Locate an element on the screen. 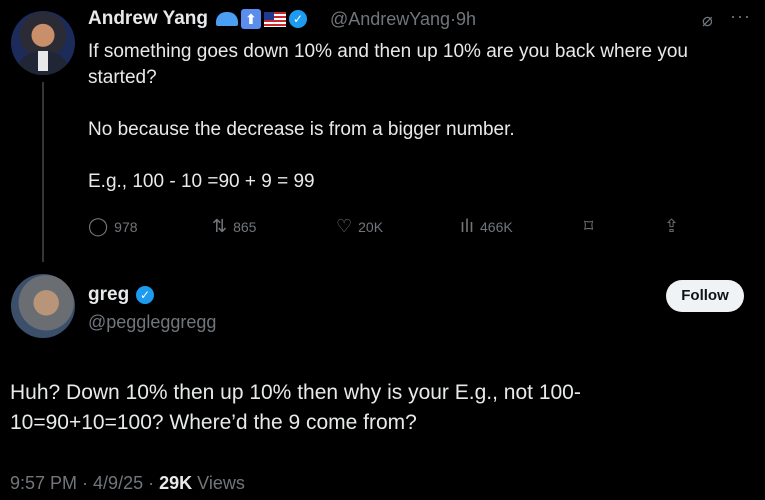 The image size is (765, 500). tweet-meta: 9:57 PM · 4/9/25 · 29K Views is located at coordinates (127, 483).